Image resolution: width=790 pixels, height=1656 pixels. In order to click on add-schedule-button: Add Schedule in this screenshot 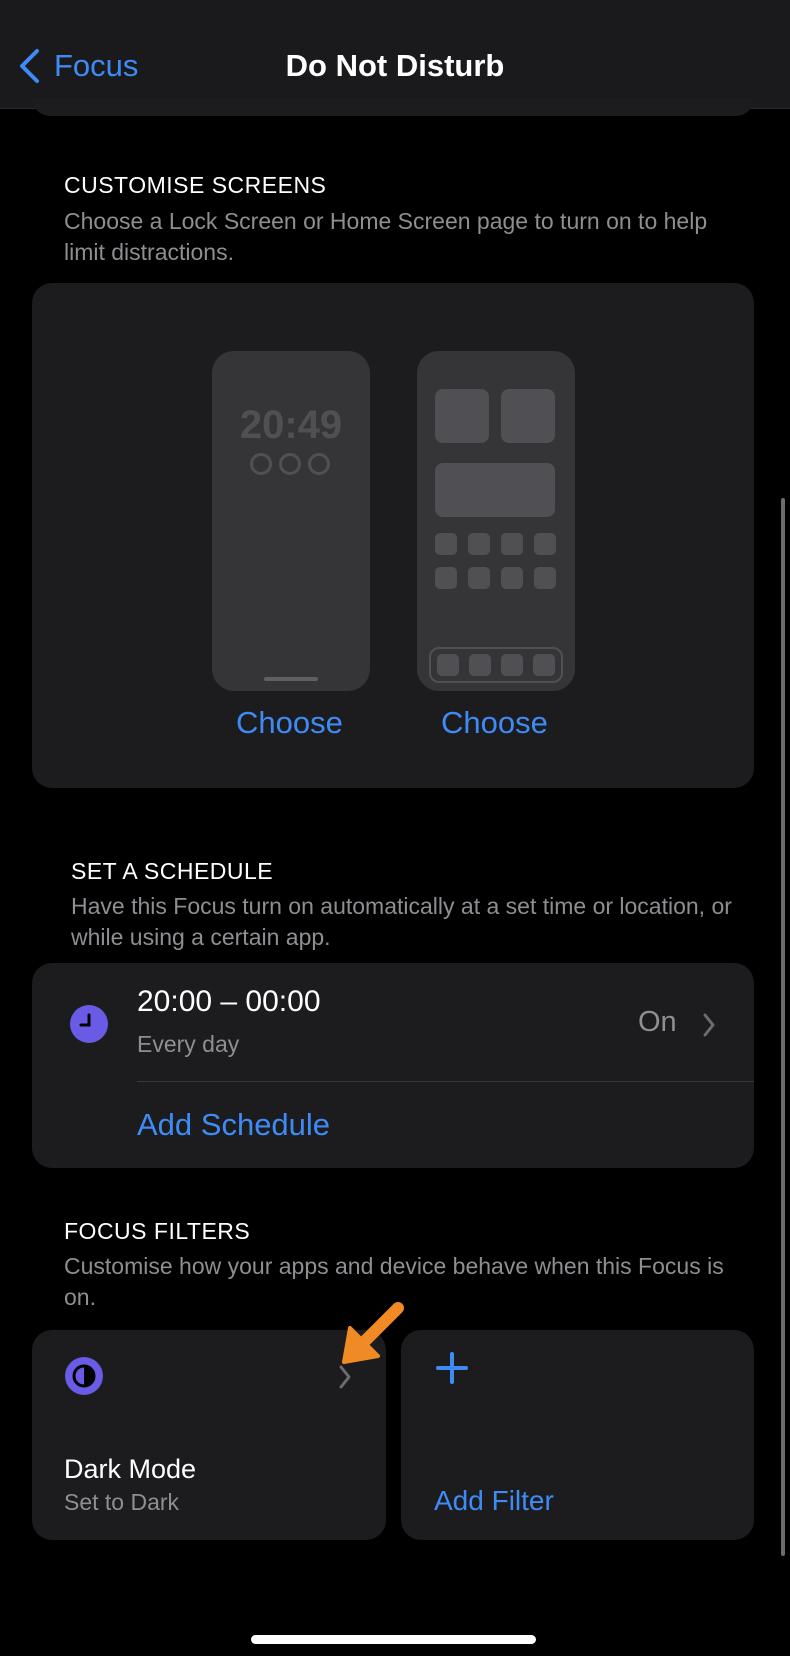, I will do `click(233, 1125)`.